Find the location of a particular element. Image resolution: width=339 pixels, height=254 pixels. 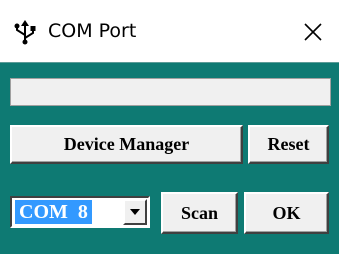

window-title: COM Port is located at coordinates (92, 31).